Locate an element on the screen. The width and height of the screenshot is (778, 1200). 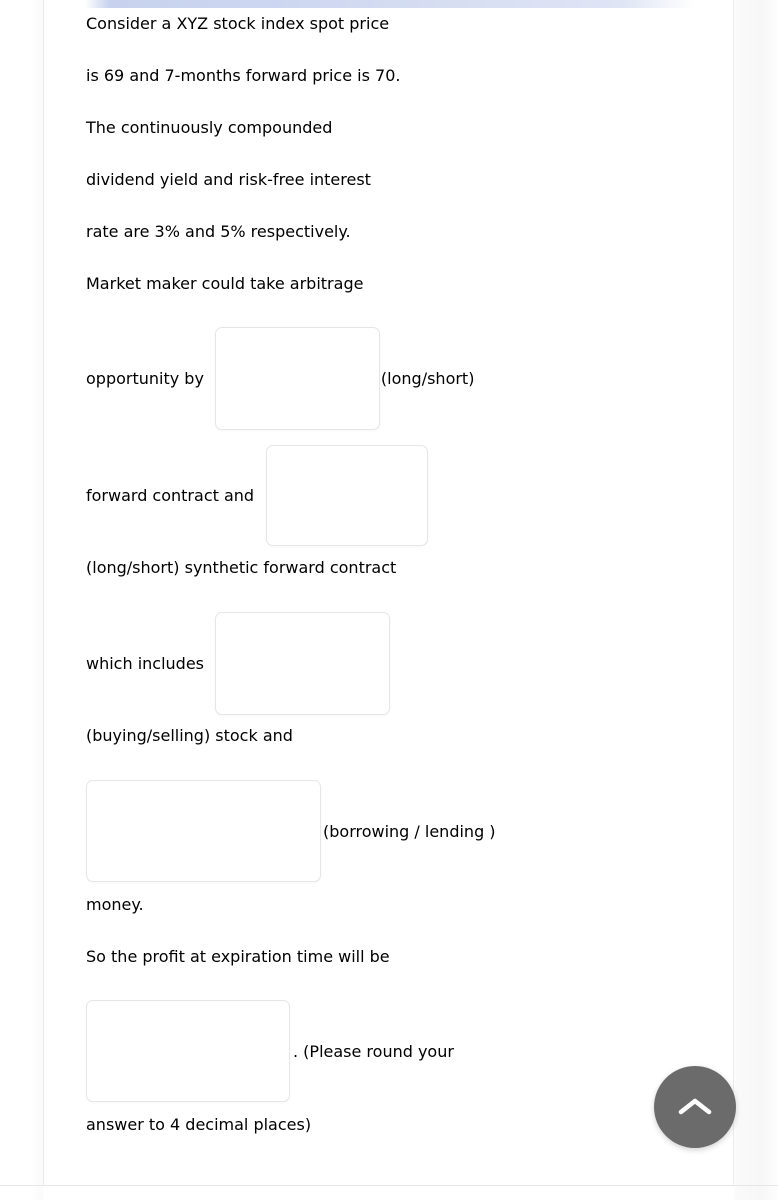
question-text: is 69 and 7-months forward price is 70. is located at coordinates (243, 75).